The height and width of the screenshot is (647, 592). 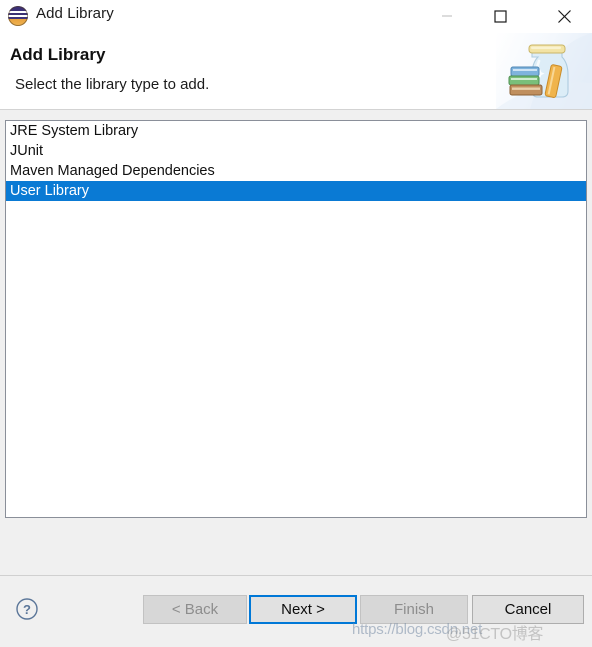 What do you see at coordinates (303, 609) in the screenshot?
I see `next-button: Next >` at bounding box center [303, 609].